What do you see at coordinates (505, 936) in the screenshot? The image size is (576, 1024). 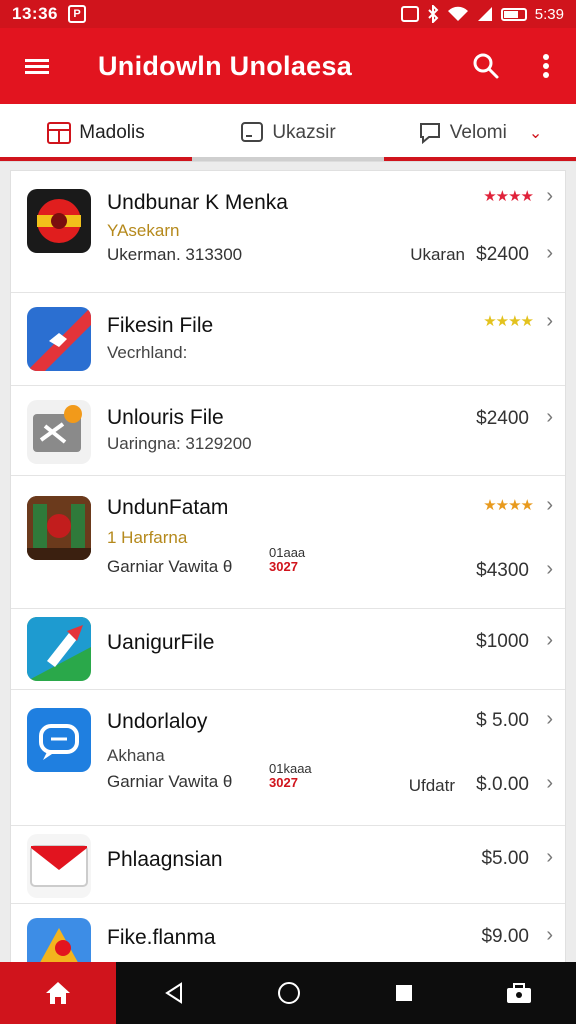 I see `item-price: $9.00` at bounding box center [505, 936].